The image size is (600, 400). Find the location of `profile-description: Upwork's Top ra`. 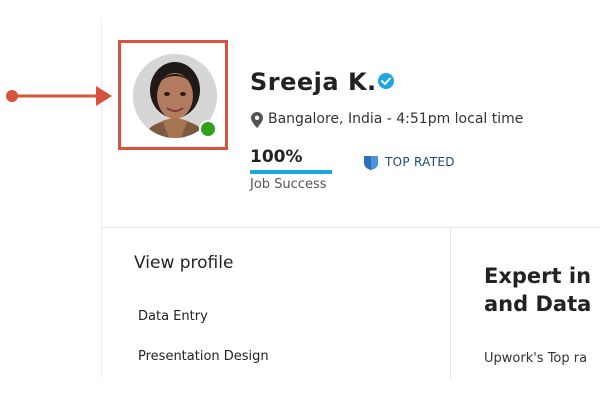

profile-description: Upwork's Top ra is located at coordinates (536, 358).